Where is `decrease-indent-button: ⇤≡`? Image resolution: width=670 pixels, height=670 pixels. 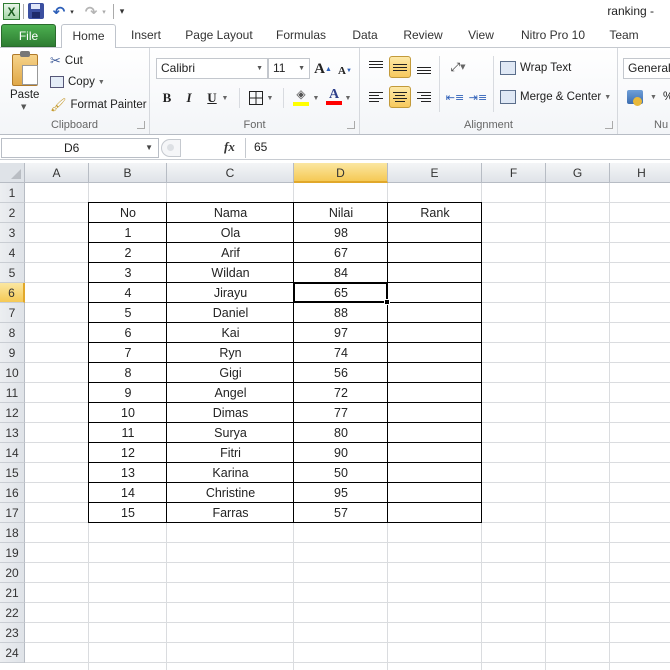 decrease-indent-button: ⇤≡ is located at coordinates (455, 97).